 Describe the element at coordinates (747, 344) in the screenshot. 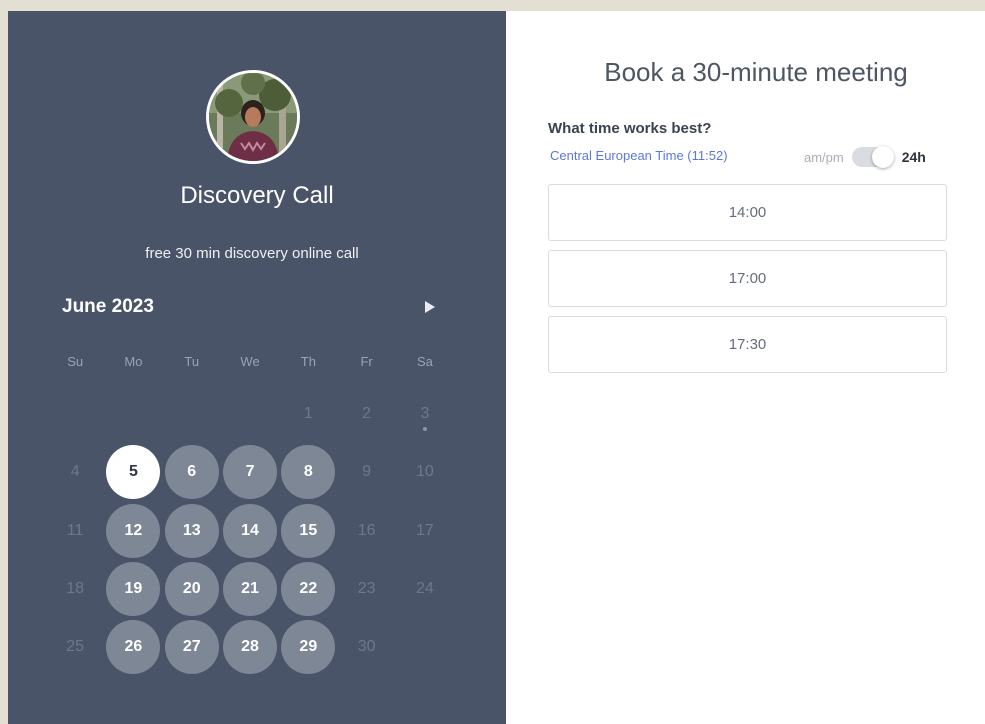

I see `time-slot-button: 17:30` at that location.